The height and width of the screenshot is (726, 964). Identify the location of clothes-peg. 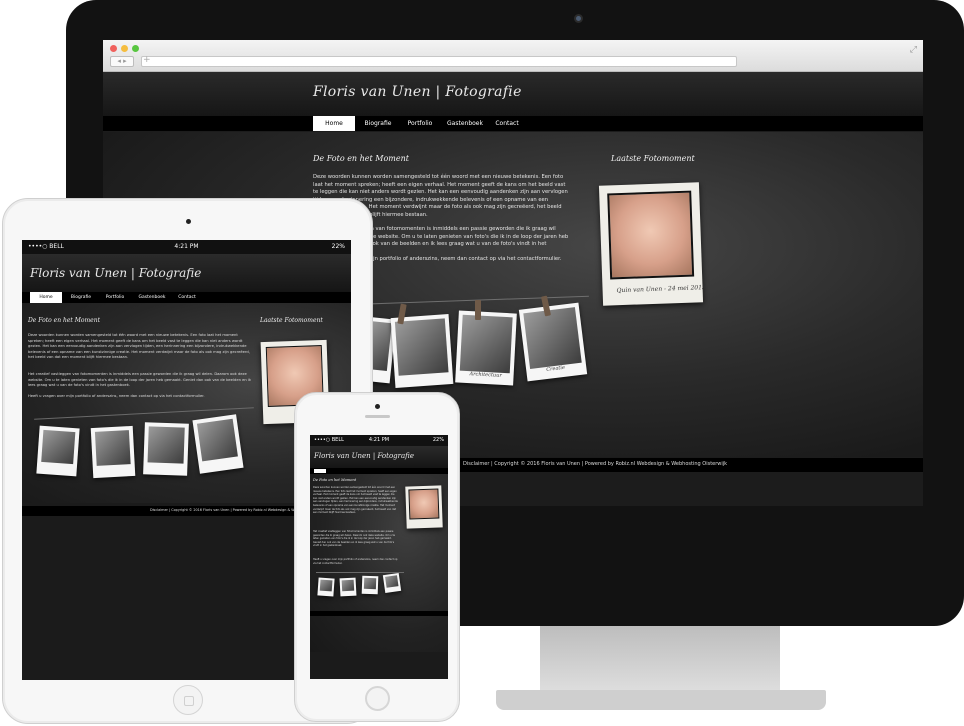
(478, 310).